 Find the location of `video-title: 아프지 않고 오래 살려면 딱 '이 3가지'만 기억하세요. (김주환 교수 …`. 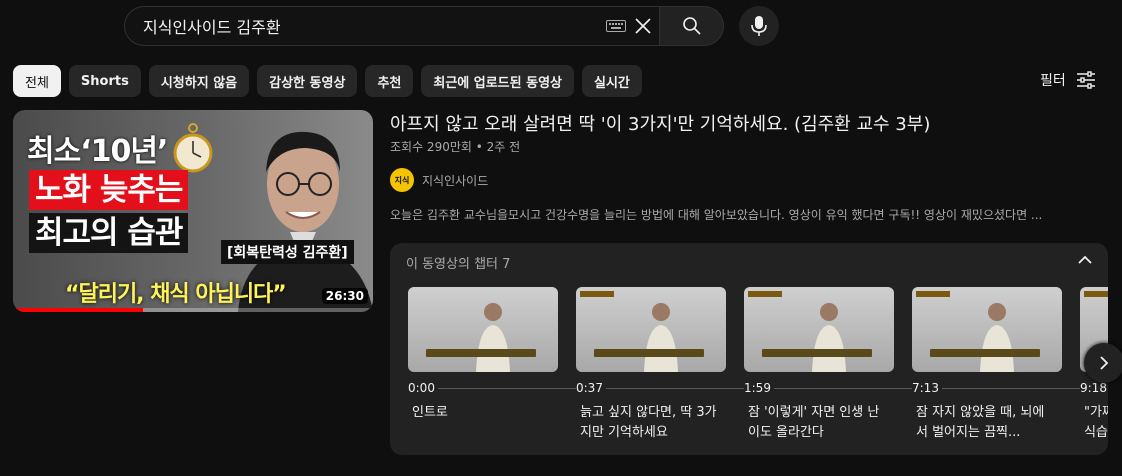

video-title: 아프지 않고 오래 살려면 딱 '이 3가지'만 기억하세요. (김주환 교수 … is located at coordinates (660, 123).